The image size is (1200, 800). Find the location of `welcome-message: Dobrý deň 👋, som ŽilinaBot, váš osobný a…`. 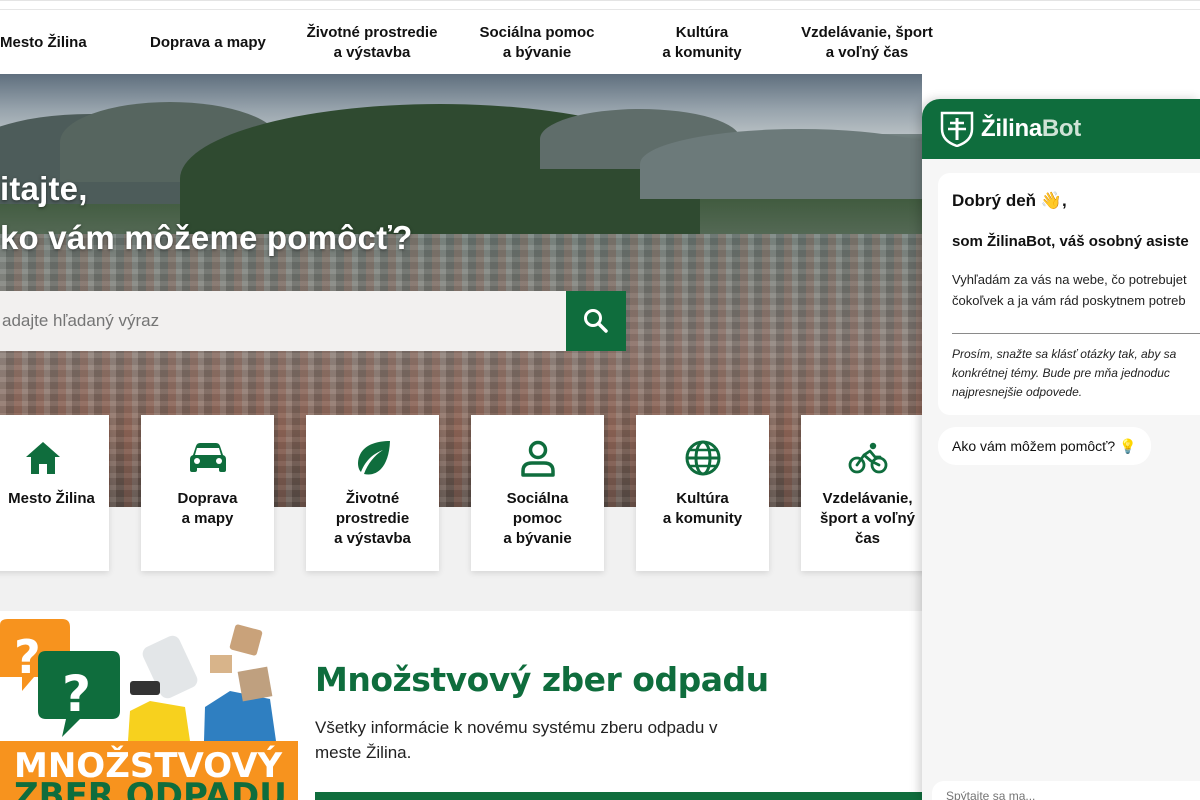

welcome-message: Dobrý deň 👋, som ŽilinaBot, váš osobný a… is located at coordinates (1069, 294).